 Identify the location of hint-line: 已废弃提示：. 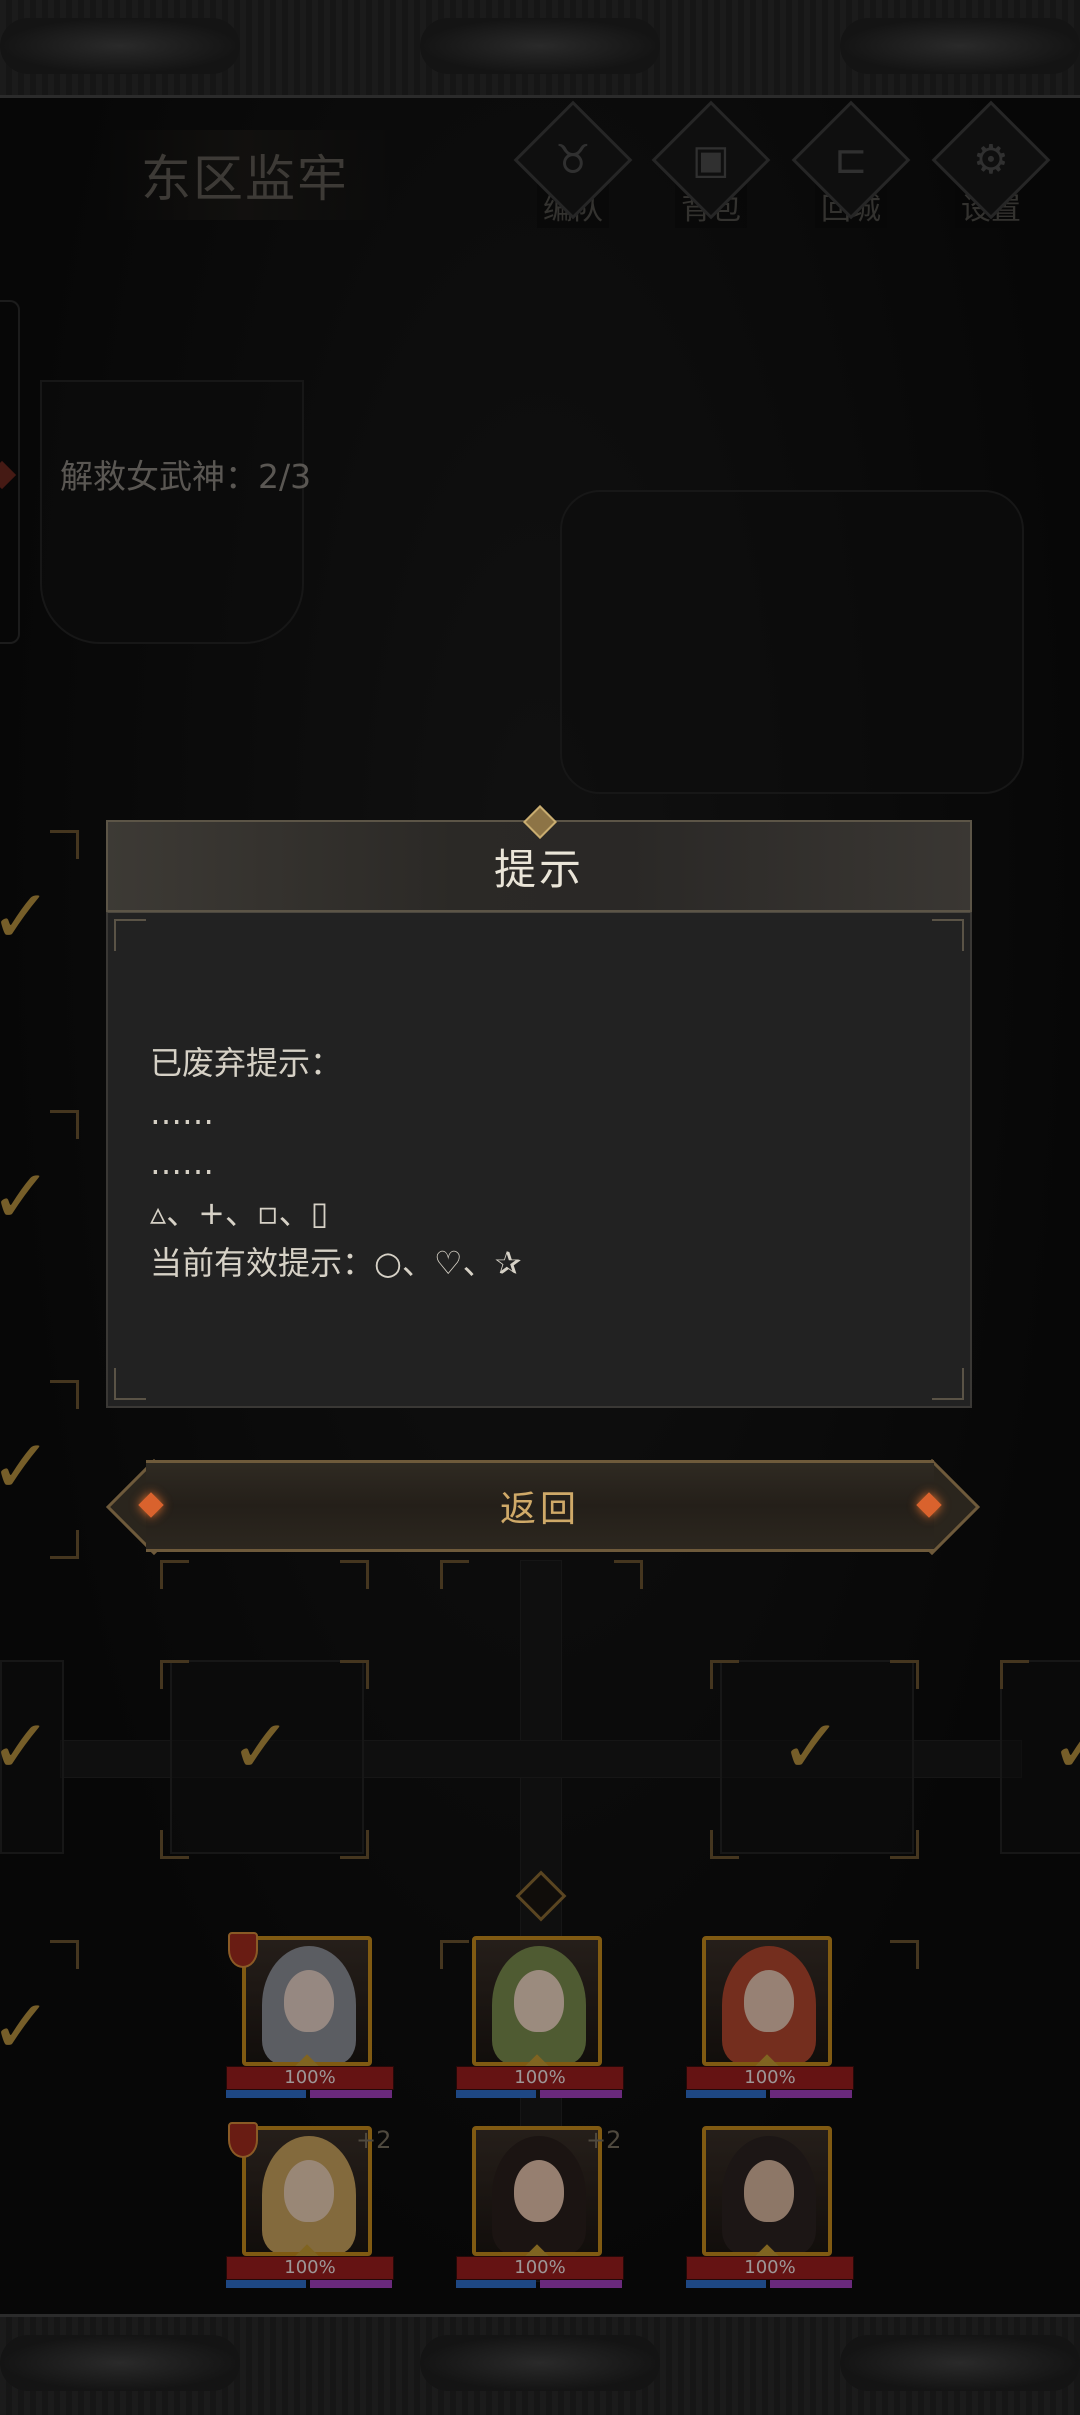
(246, 1063).